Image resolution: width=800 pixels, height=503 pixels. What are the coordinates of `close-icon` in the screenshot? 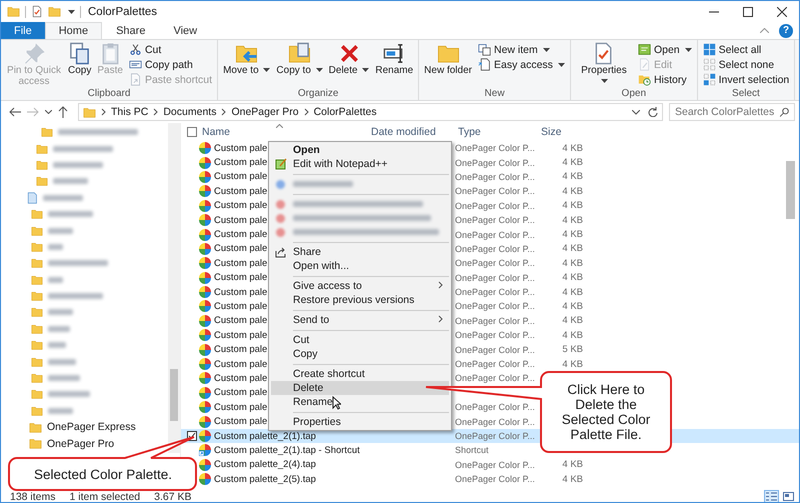 It's located at (782, 11).